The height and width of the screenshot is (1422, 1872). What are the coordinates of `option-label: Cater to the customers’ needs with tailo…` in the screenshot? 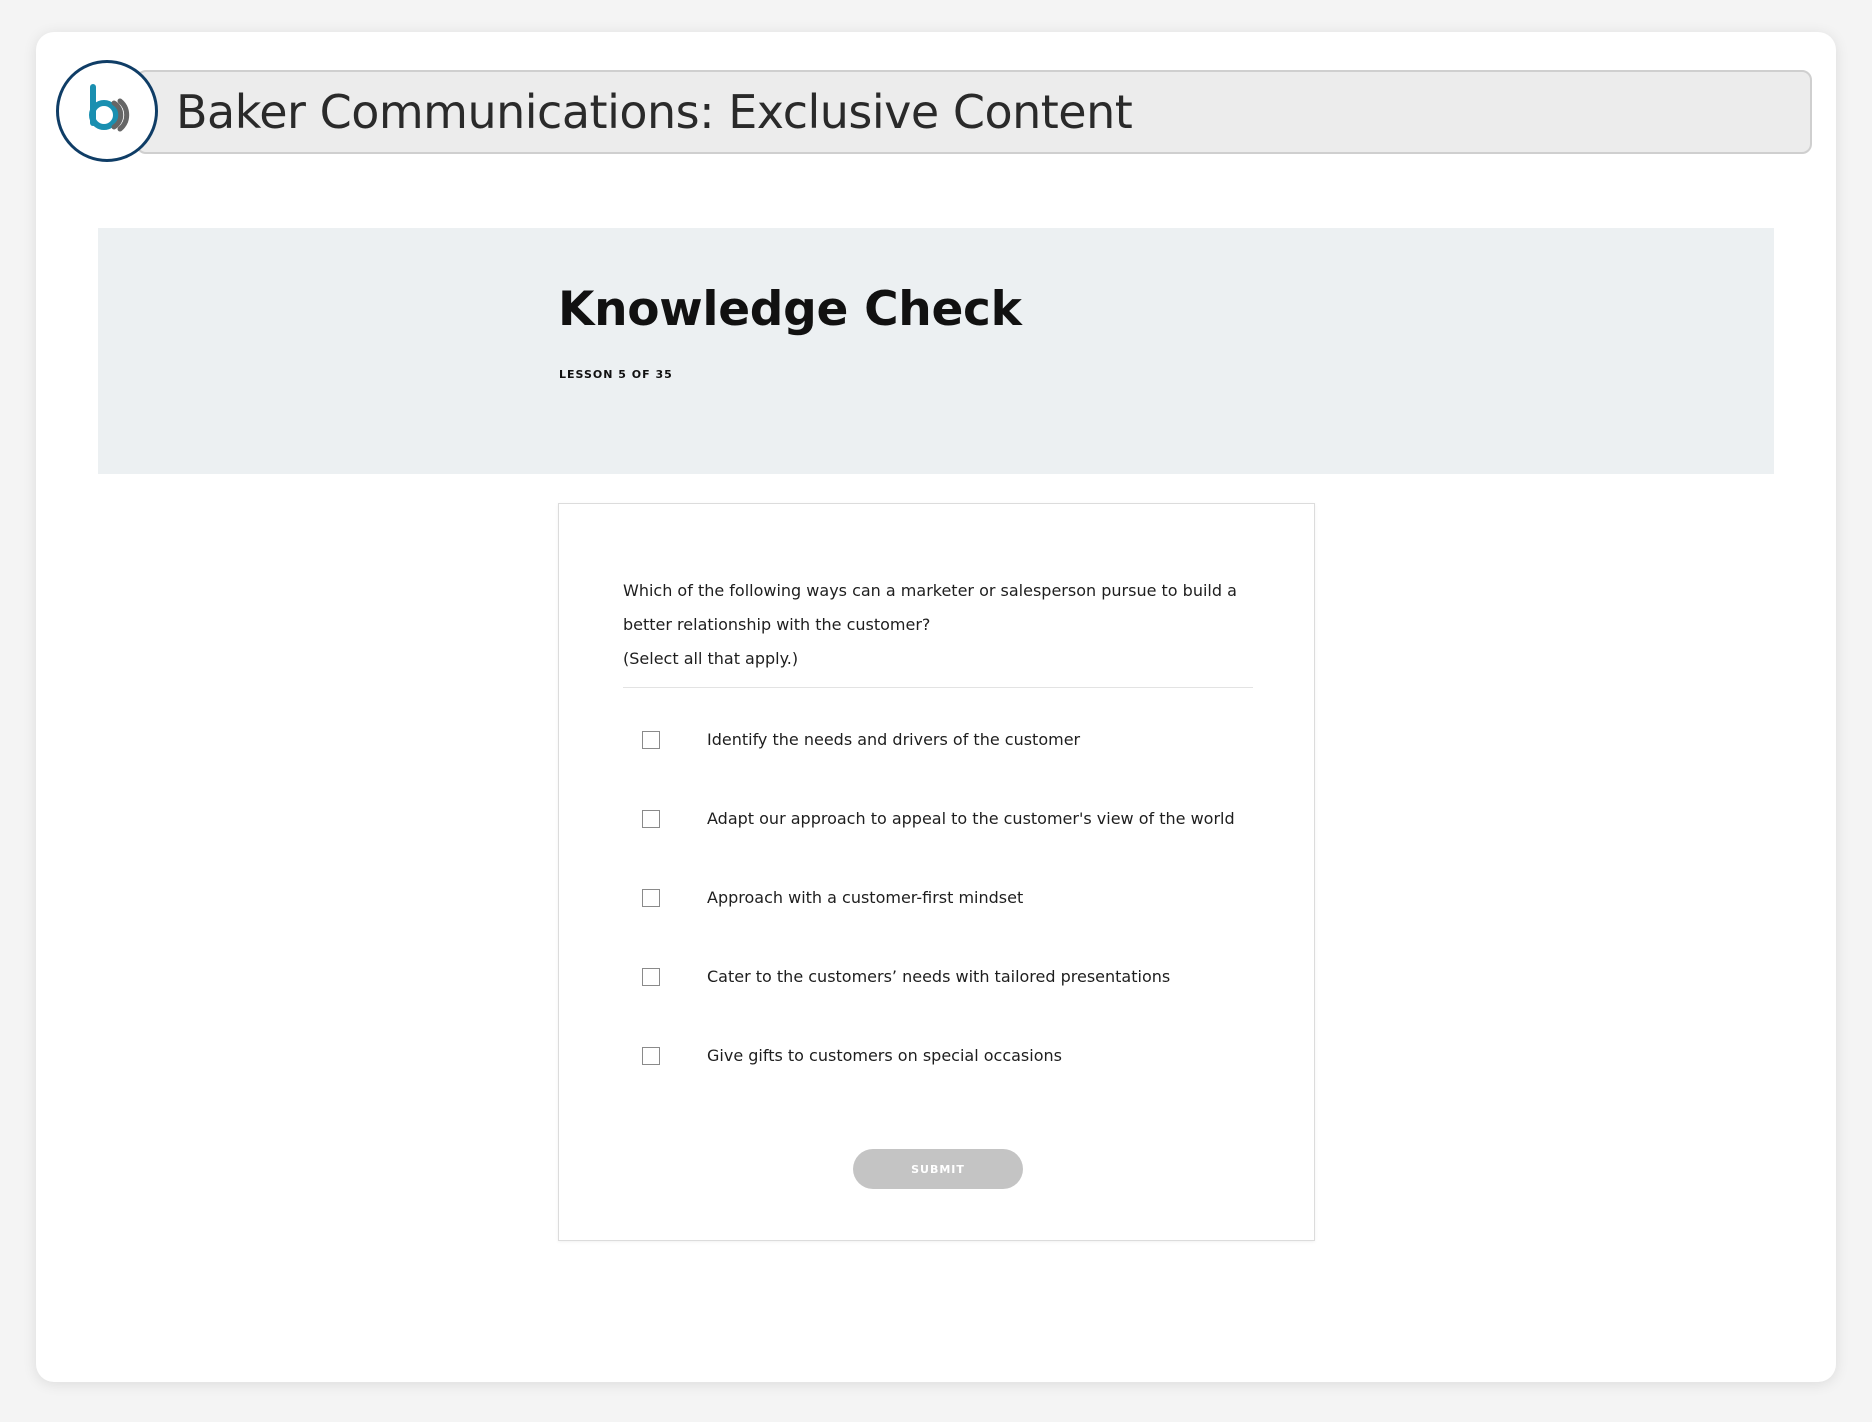 It's located at (939, 976).